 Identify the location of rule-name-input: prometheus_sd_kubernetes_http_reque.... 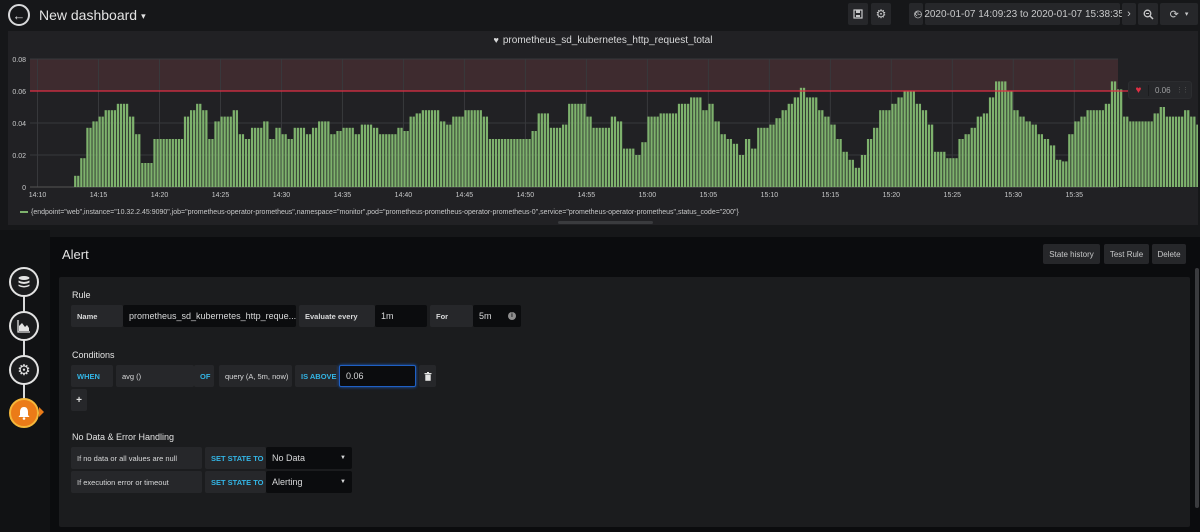
(209, 316).